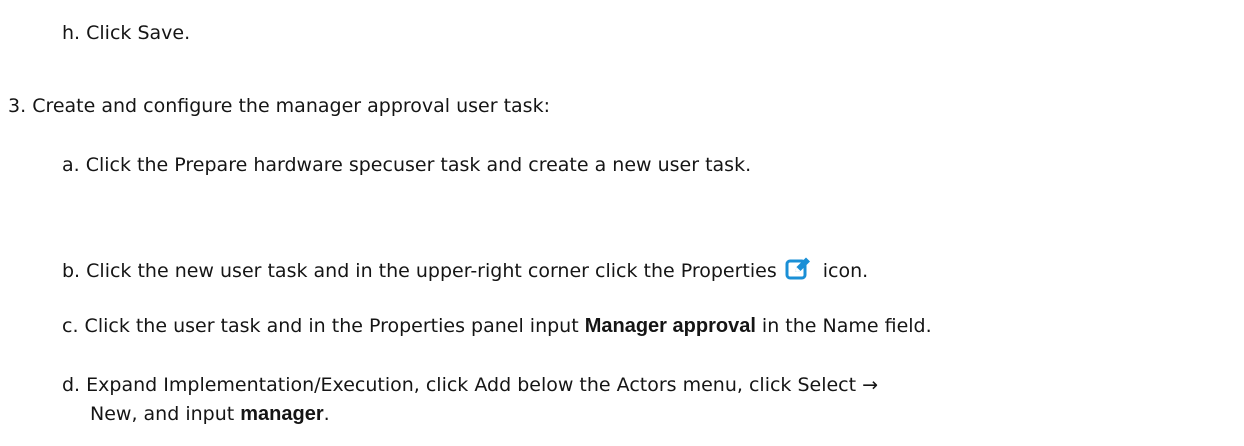 This screenshot has height=446, width=1244. I want to click on step-b-marker: b., so click(71, 271).